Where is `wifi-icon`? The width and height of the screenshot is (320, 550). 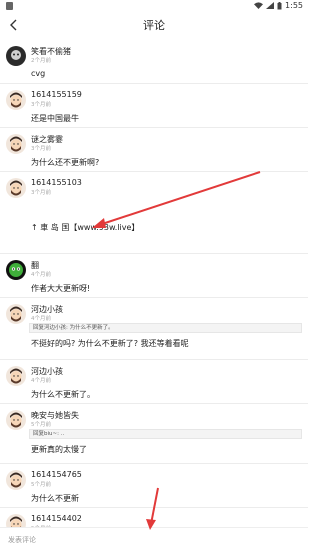 wifi-icon is located at coordinates (259, 5).